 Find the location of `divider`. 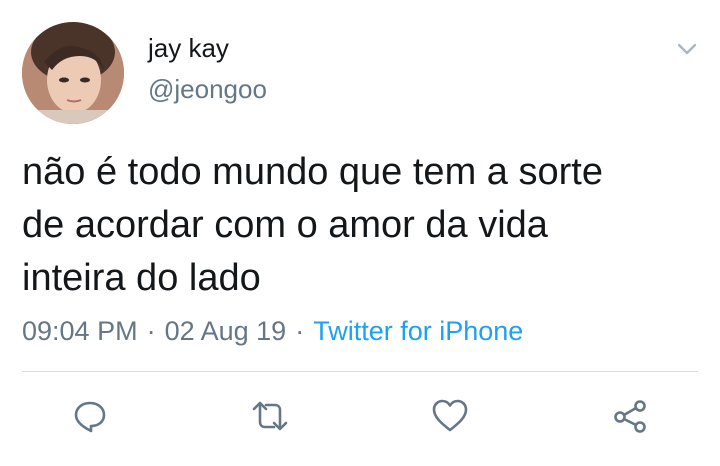

divider is located at coordinates (360, 371).